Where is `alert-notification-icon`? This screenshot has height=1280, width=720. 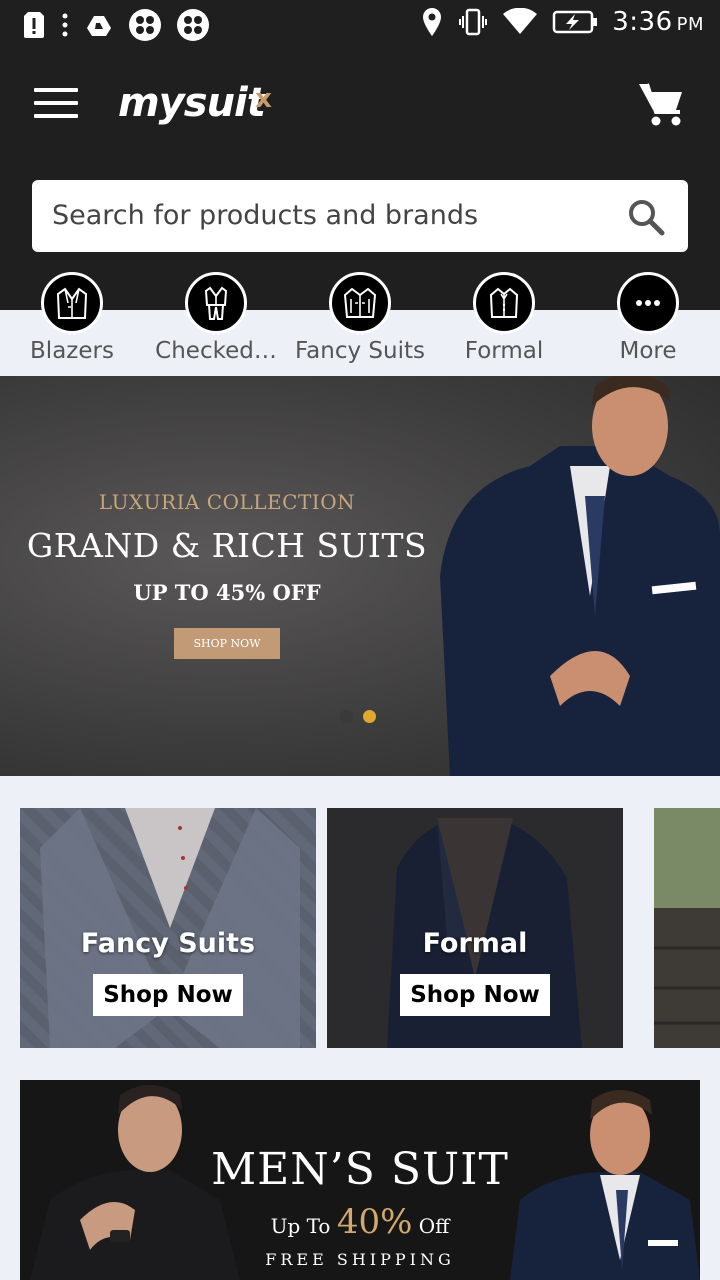 alert-notification-icon is located at coordinates (34, 25).